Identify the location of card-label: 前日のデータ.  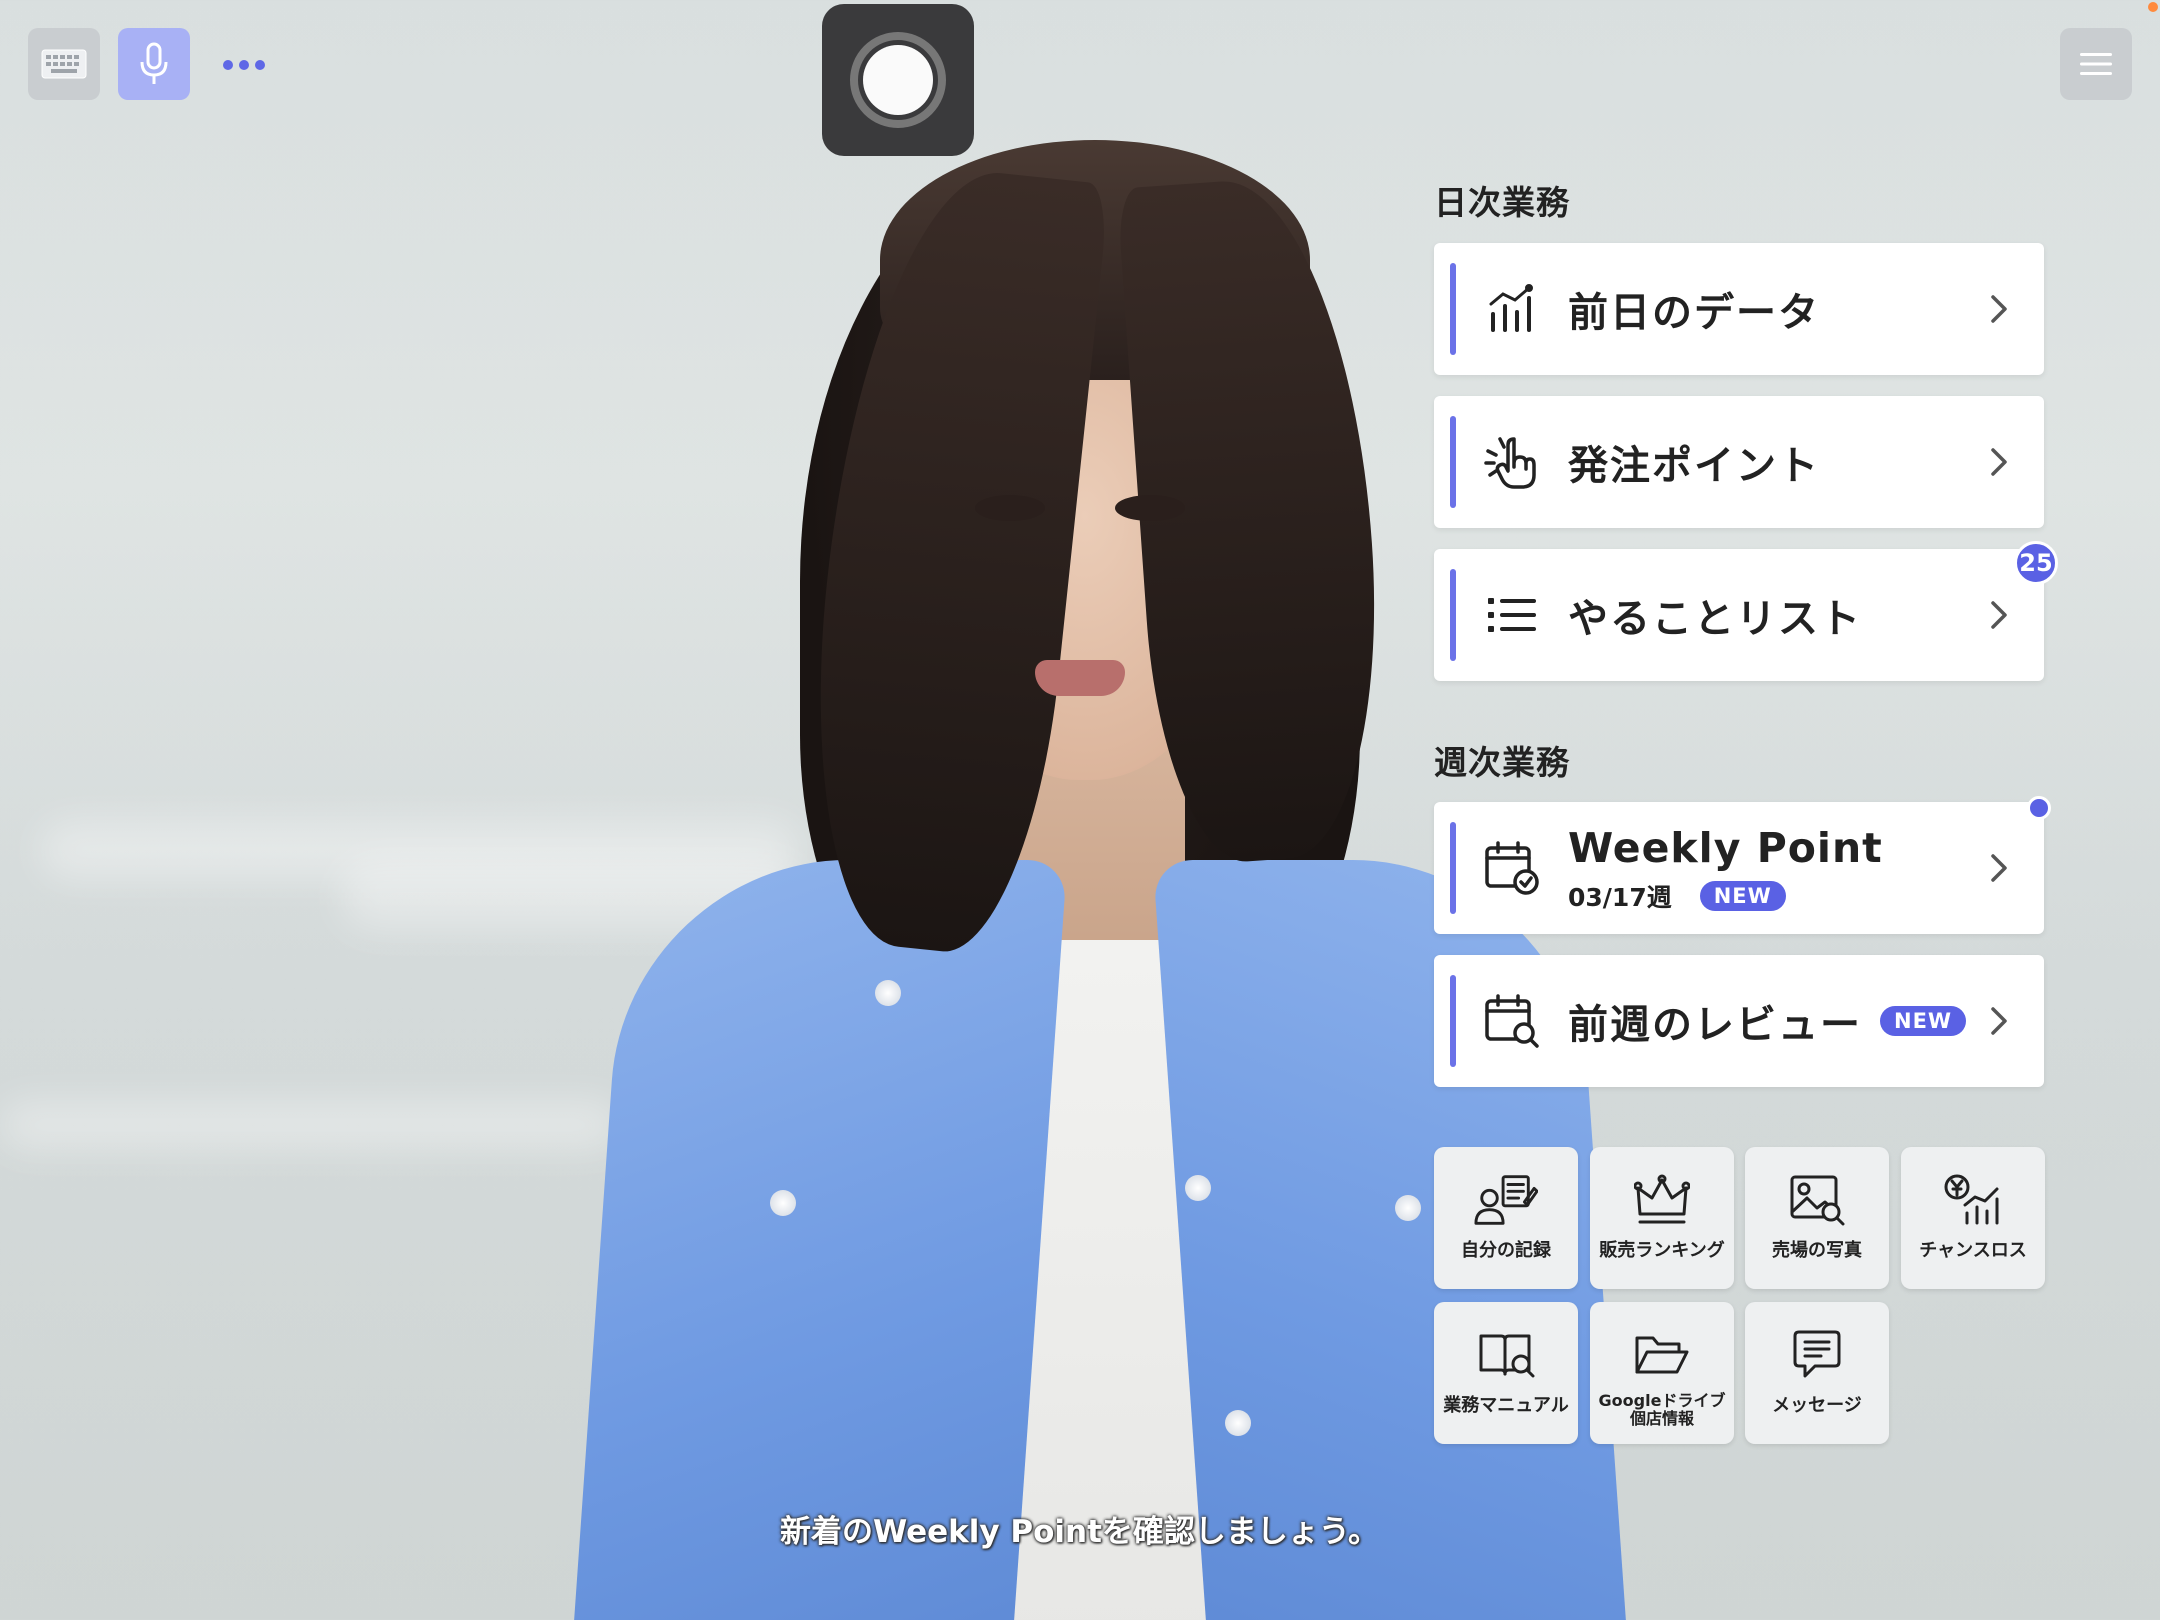
(1694, 313).